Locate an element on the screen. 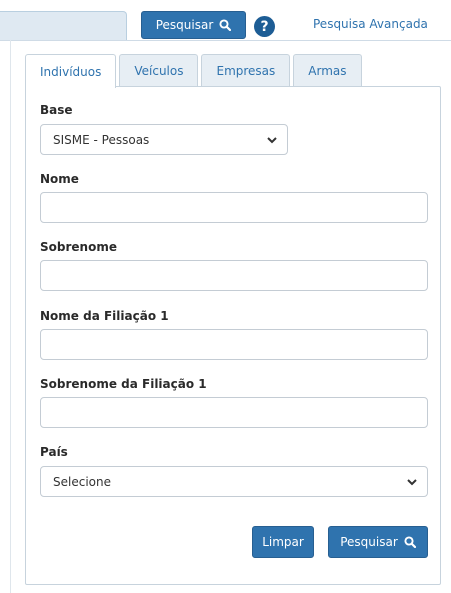 The height and width of the screenshot is (593, 451). tab-veiculos: Veículos is located at coordinates (159, 70).